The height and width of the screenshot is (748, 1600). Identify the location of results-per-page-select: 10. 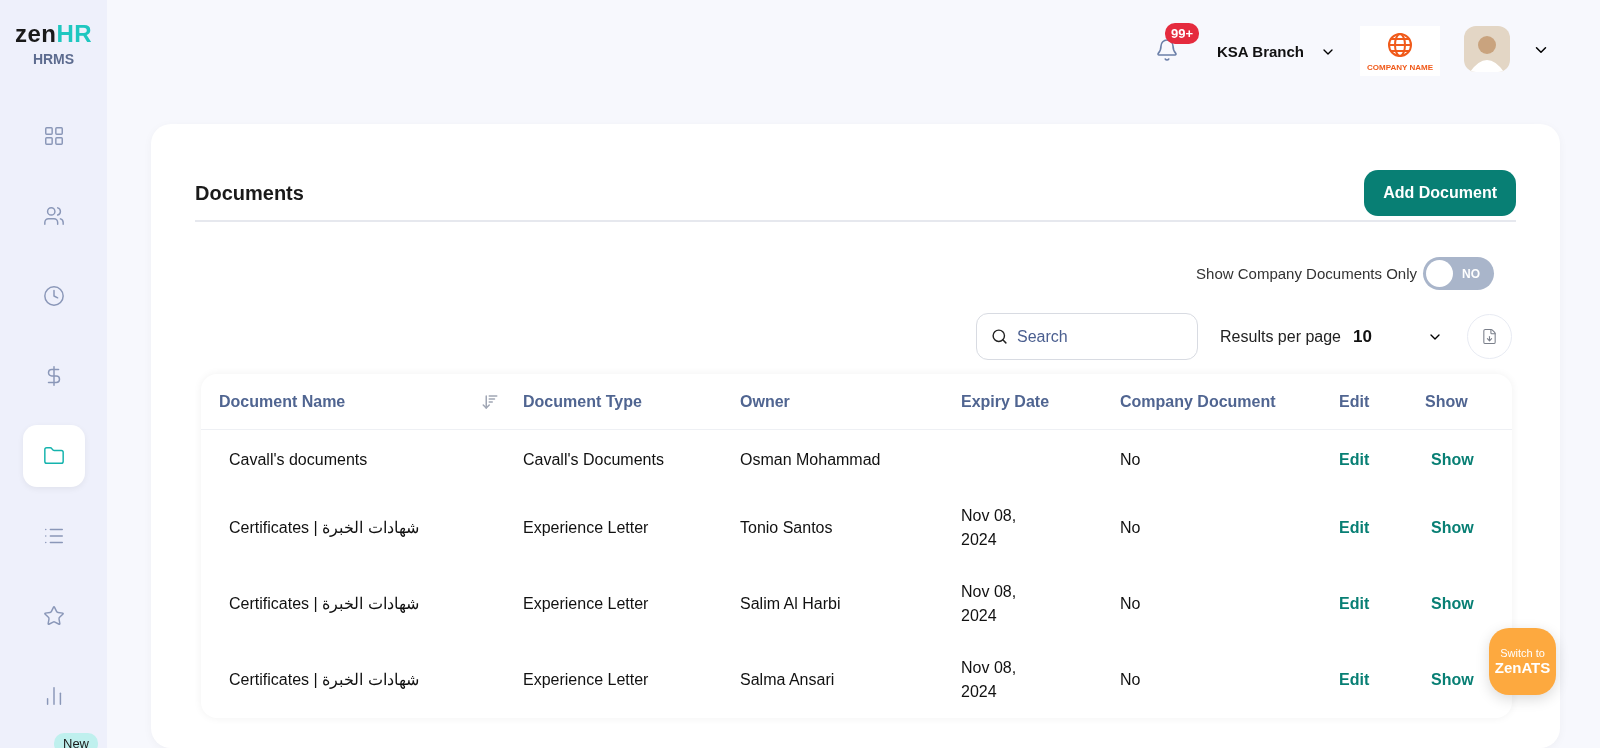
(1398, 336).